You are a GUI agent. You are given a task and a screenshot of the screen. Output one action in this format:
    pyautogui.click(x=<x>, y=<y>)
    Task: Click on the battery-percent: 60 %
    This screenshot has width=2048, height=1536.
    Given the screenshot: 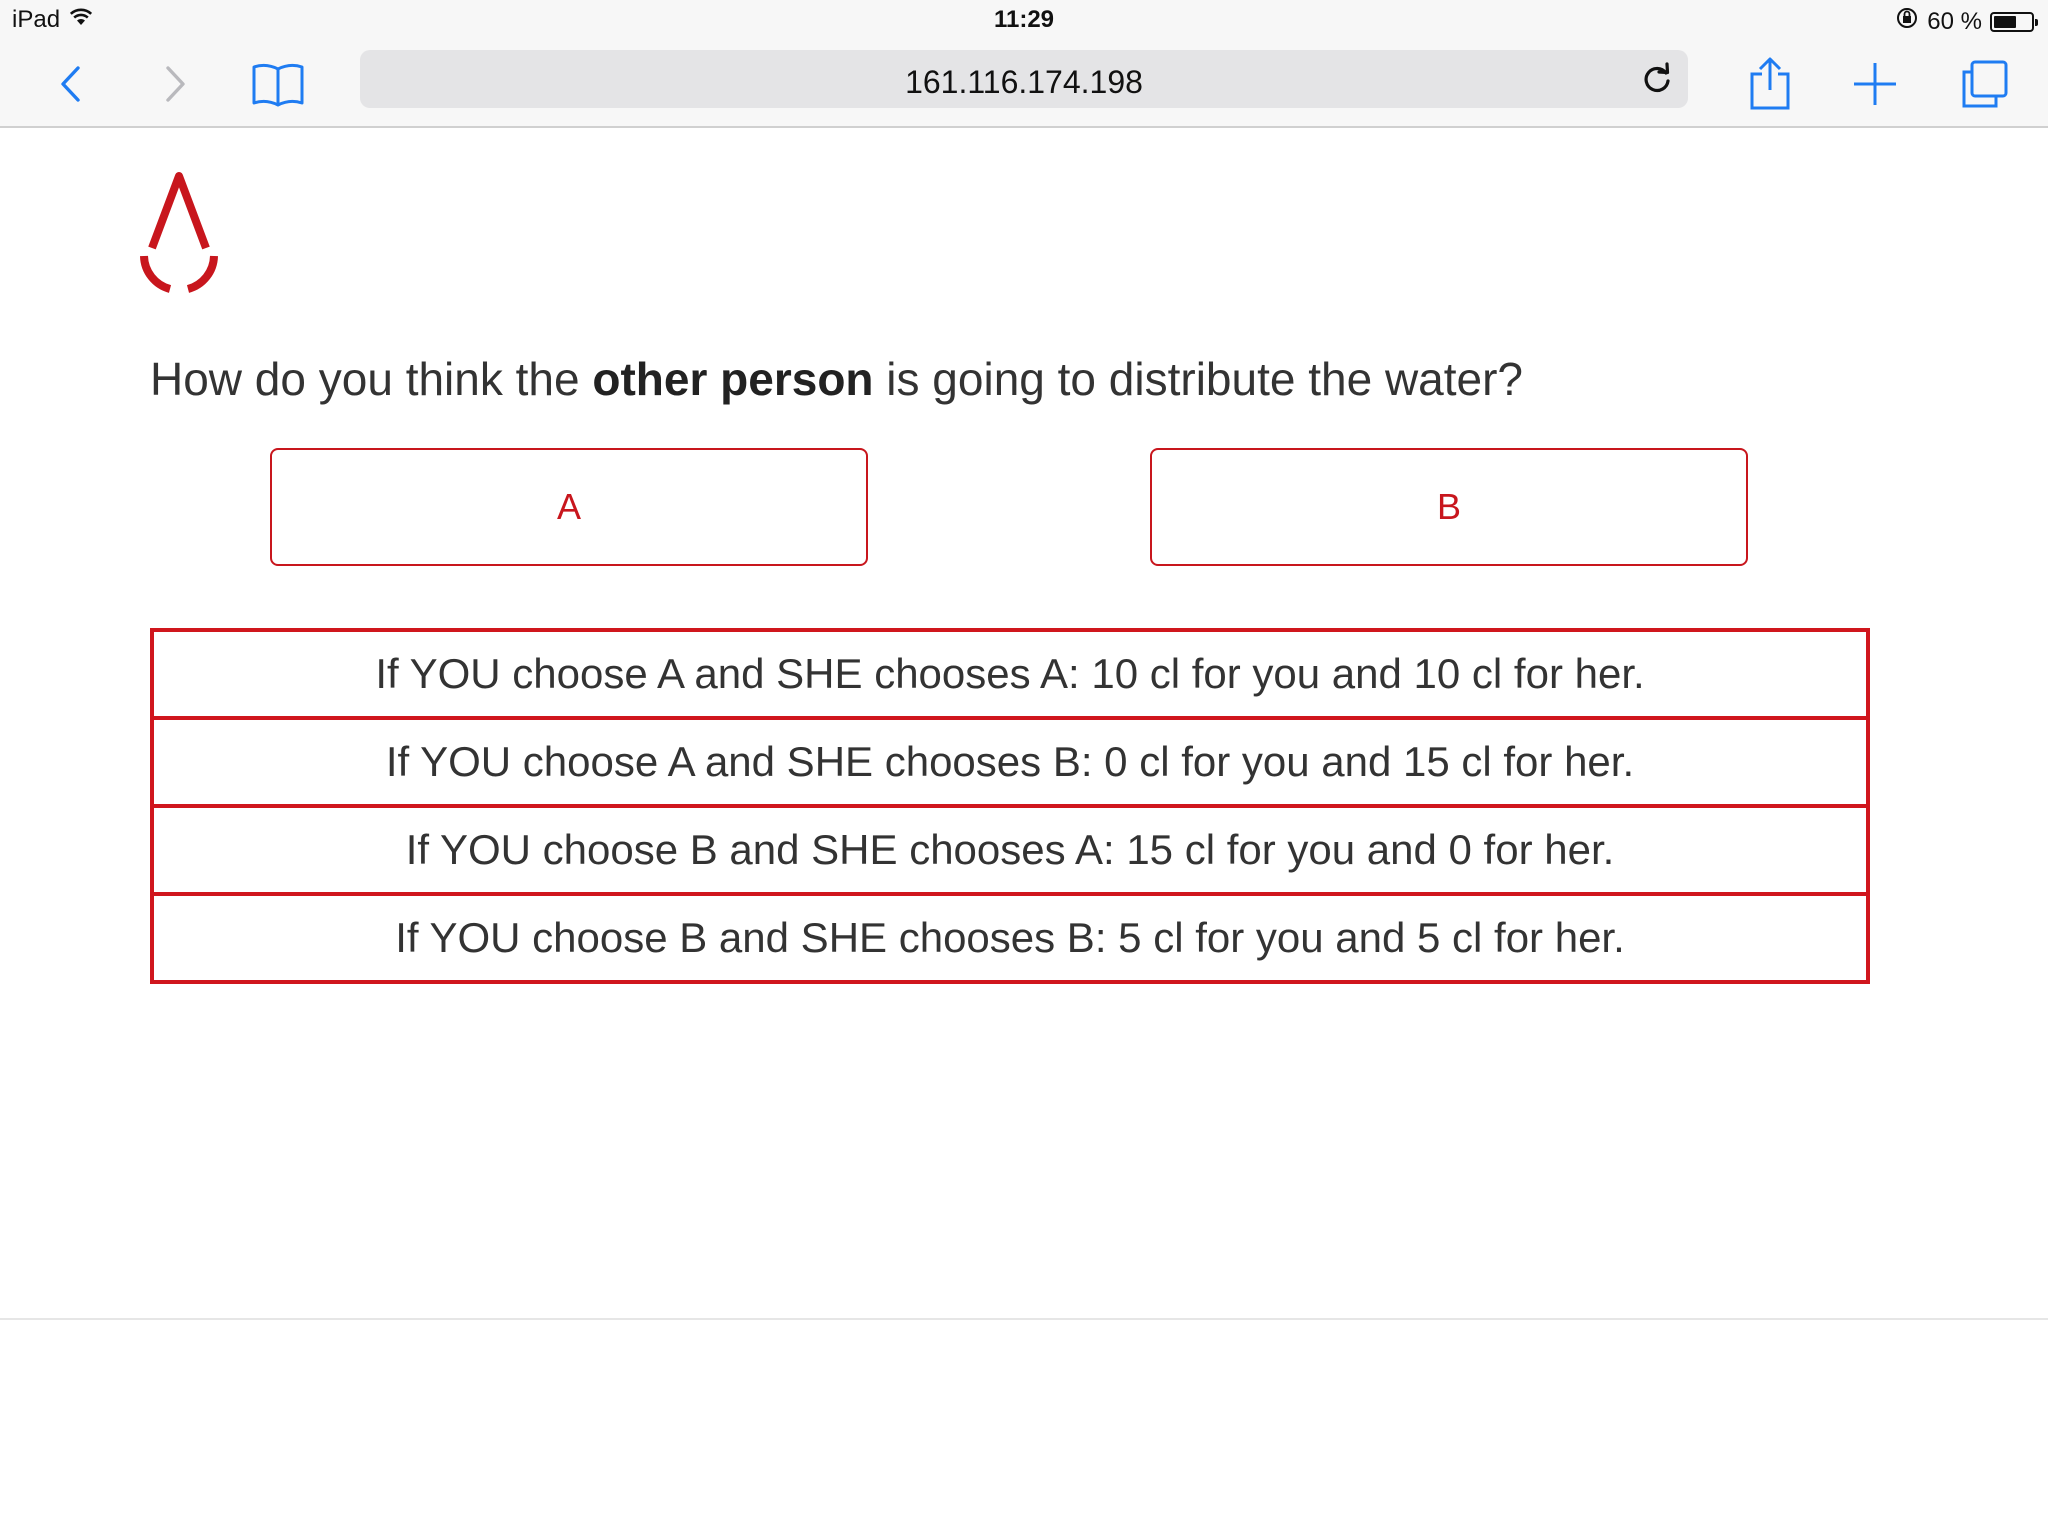 What is the action you would take?
    pyautogui.click(x=1954, y=21)
    